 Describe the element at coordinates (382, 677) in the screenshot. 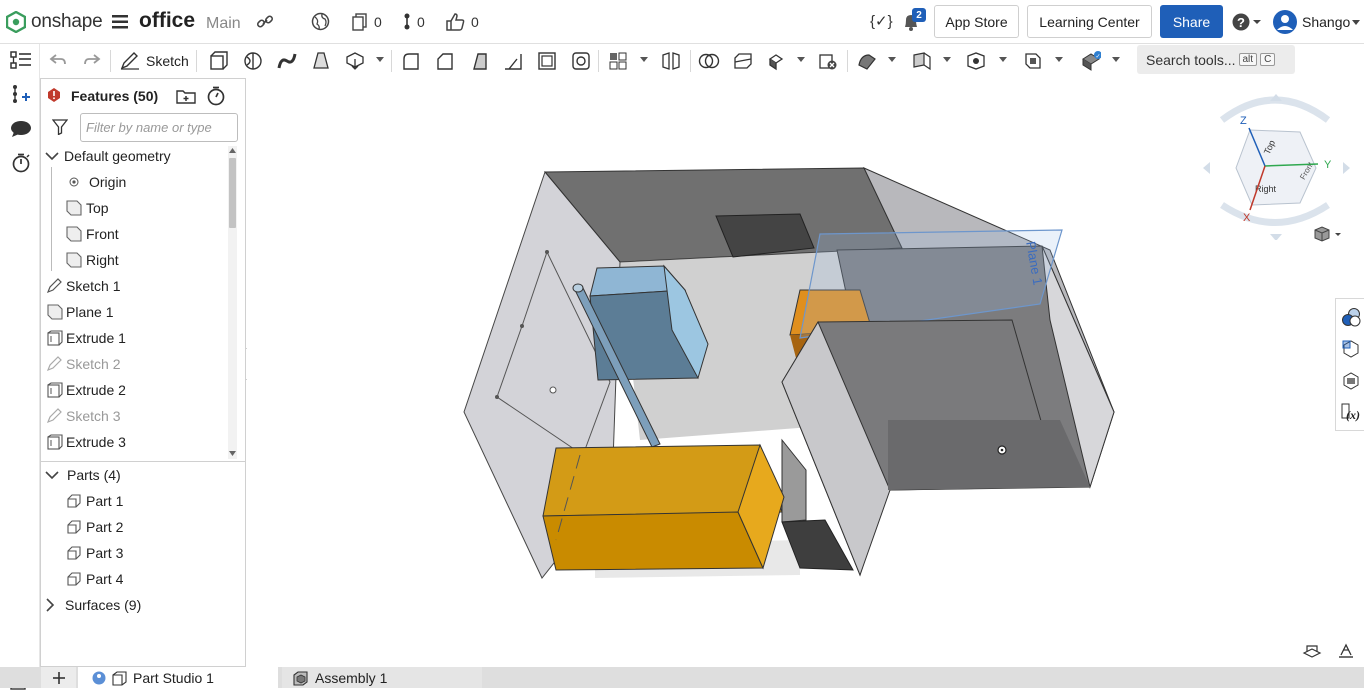

I see `tab-assembly-1: Assembly 1` at that location.